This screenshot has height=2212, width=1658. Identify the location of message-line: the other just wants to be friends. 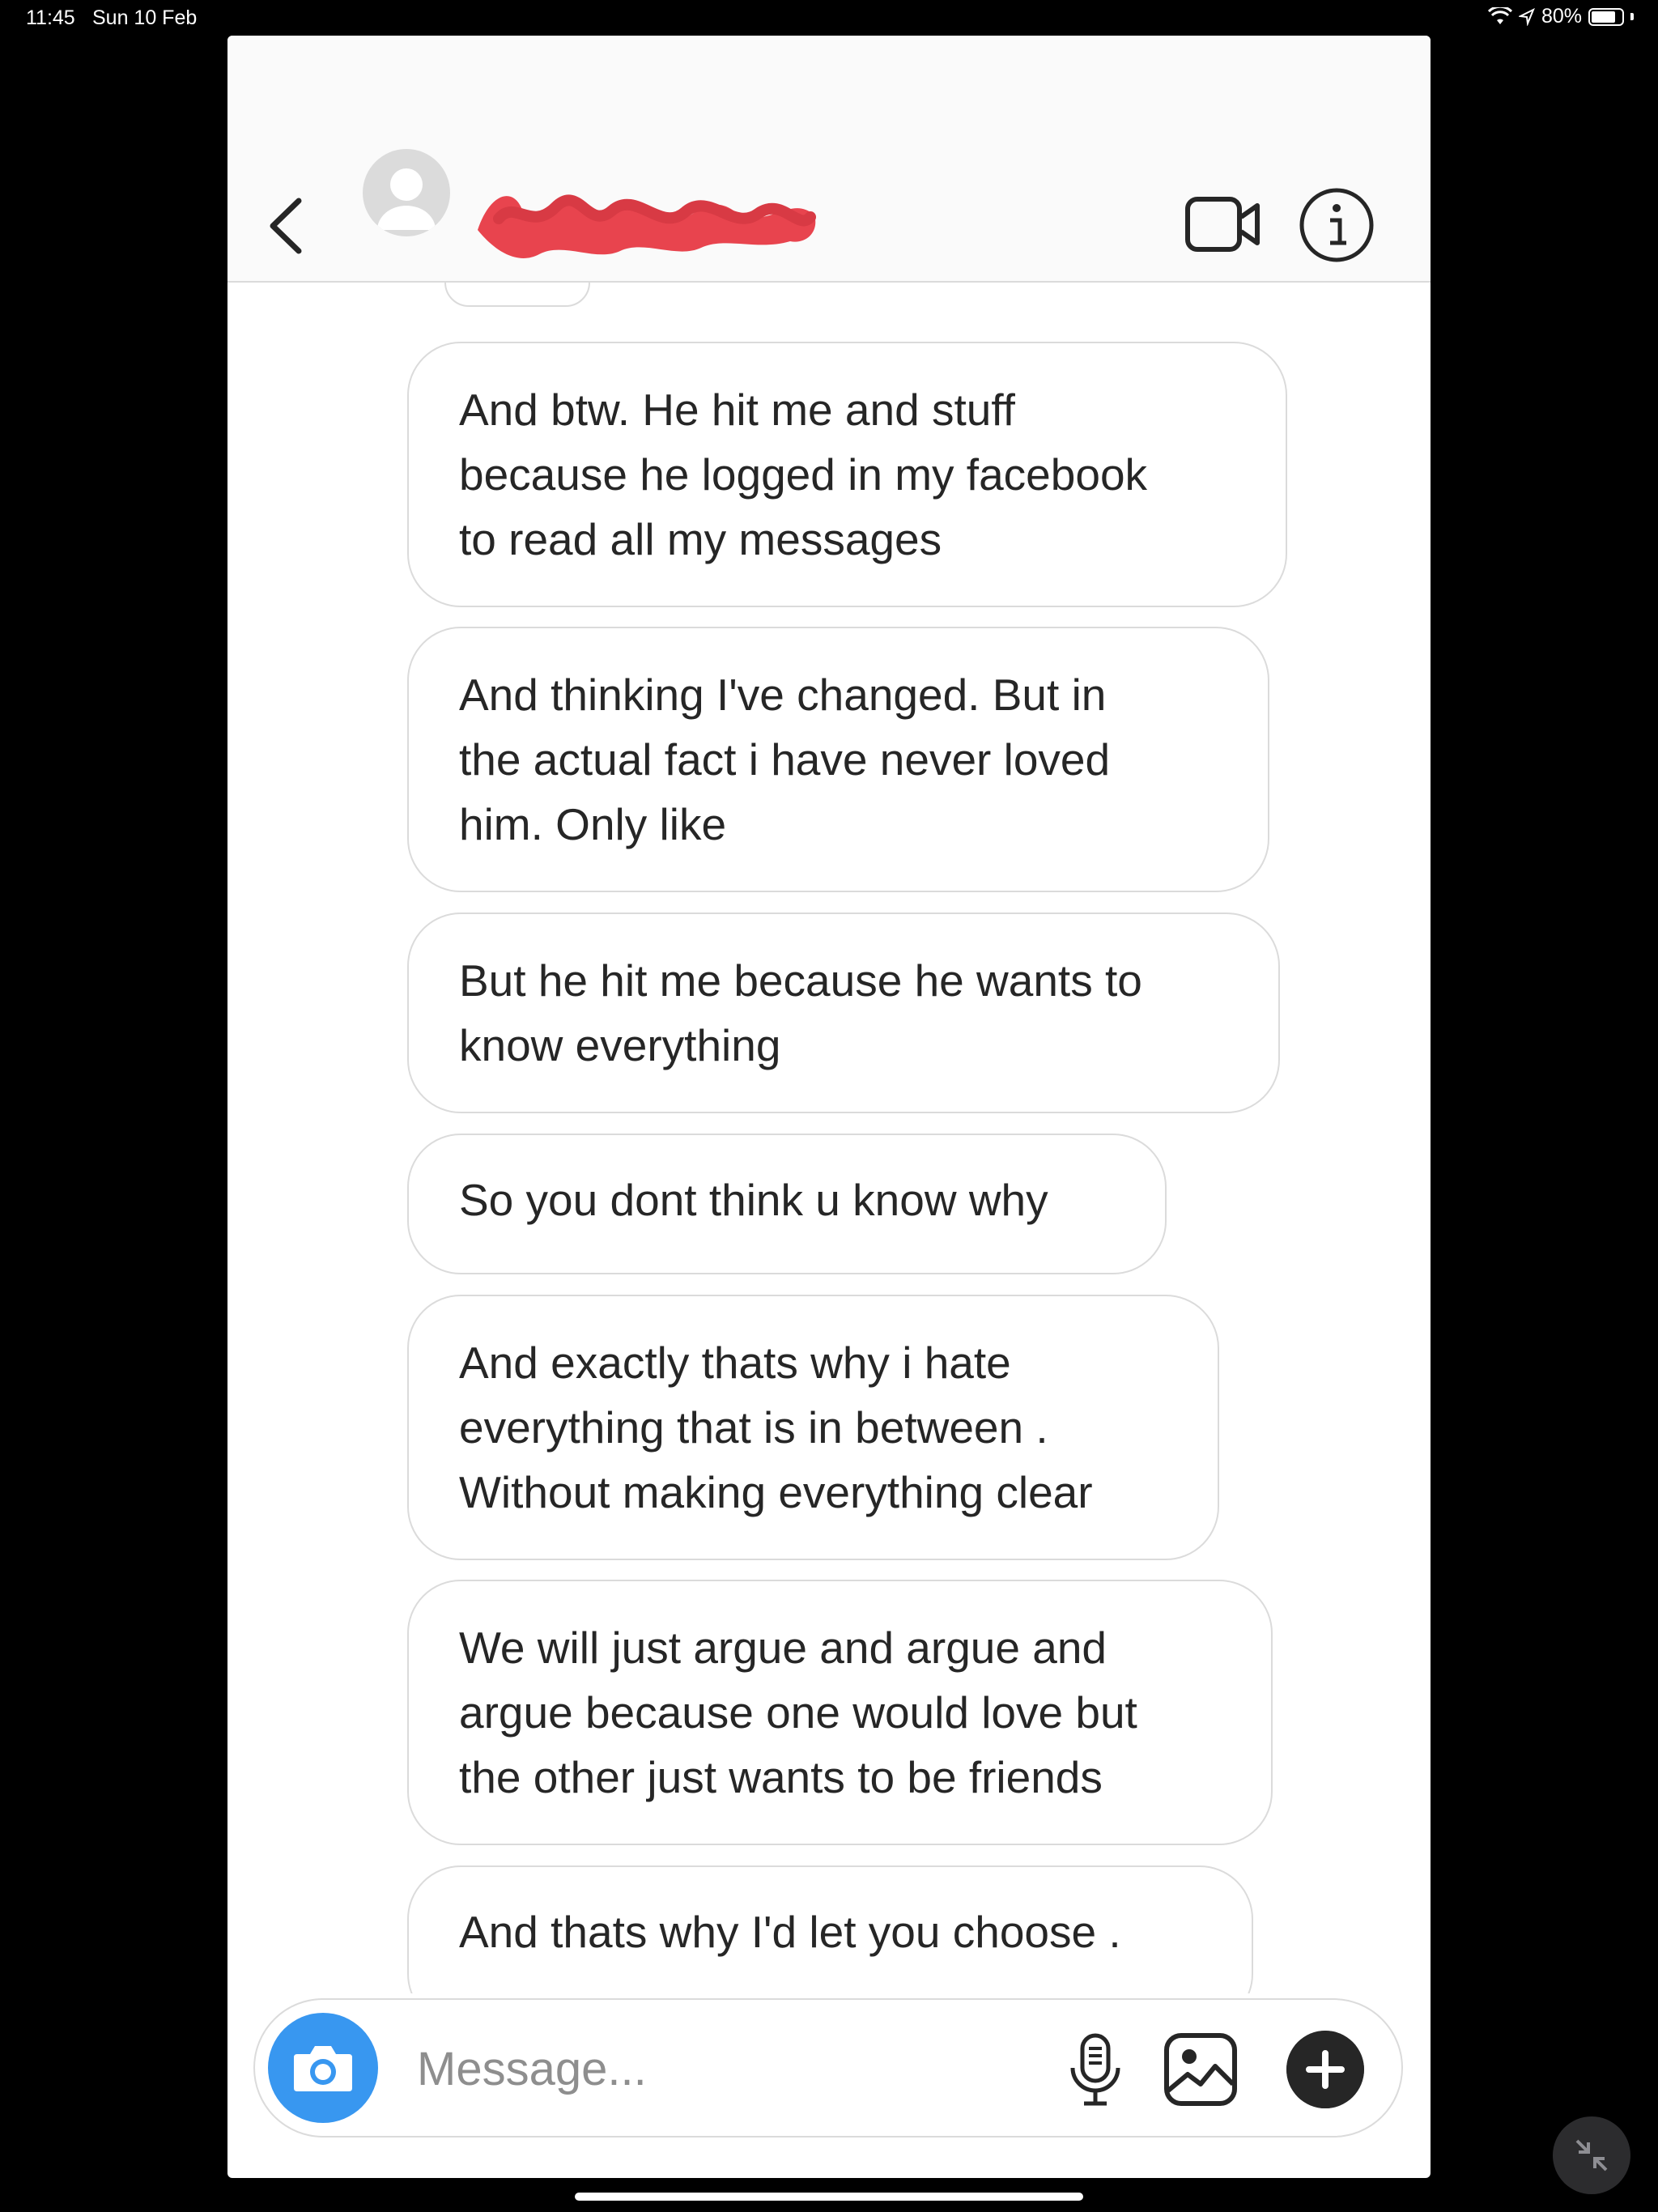
(781, 1777).